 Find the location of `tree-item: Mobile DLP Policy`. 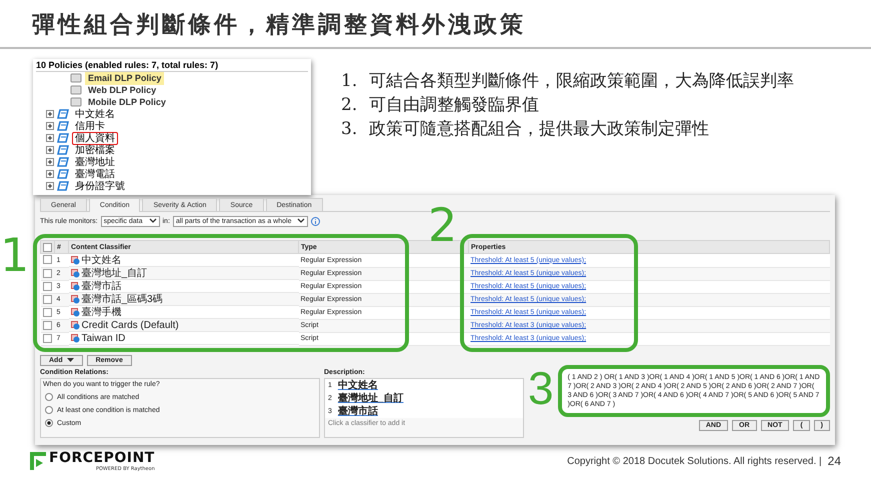

tree-item: Mobile DLP Policy is located at coordinates (127, 102).